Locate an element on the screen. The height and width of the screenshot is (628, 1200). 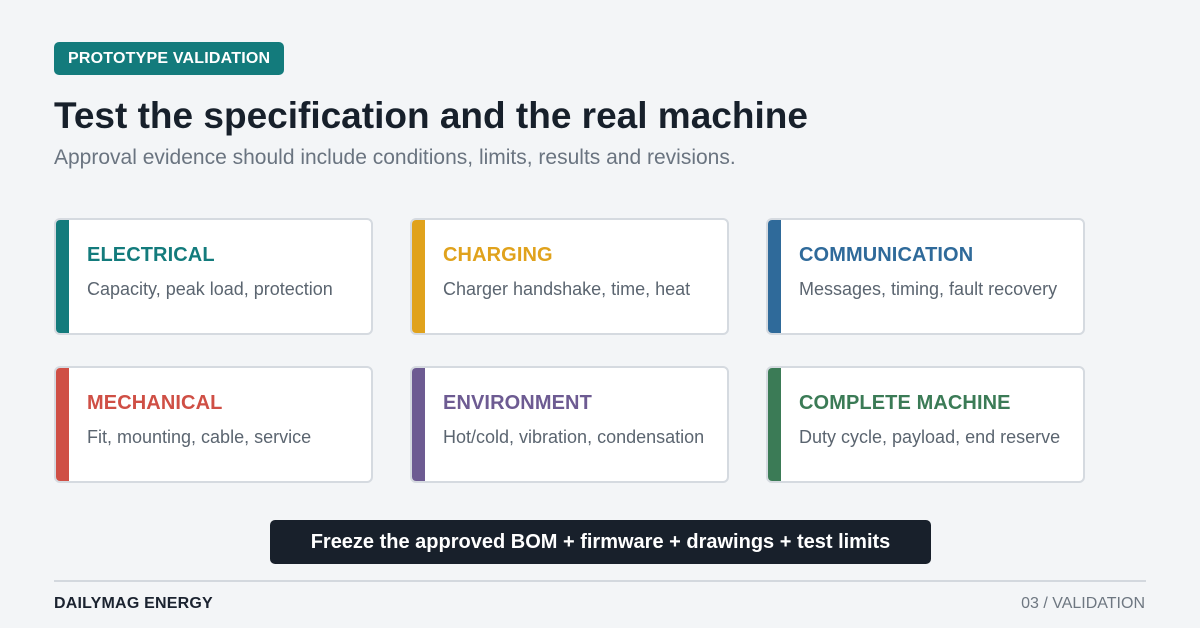
card-description: Messages, timing, fault recovery is located at coordinates (928, 289).